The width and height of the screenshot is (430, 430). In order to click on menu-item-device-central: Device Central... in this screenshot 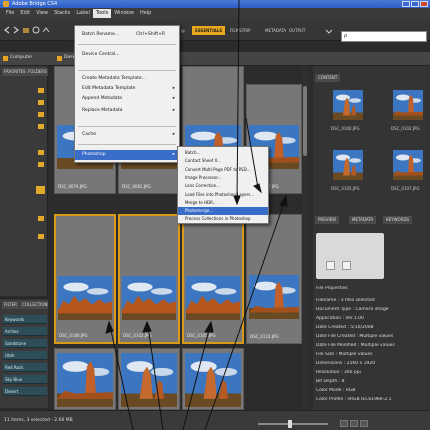, I will do `click(127, 55)`.